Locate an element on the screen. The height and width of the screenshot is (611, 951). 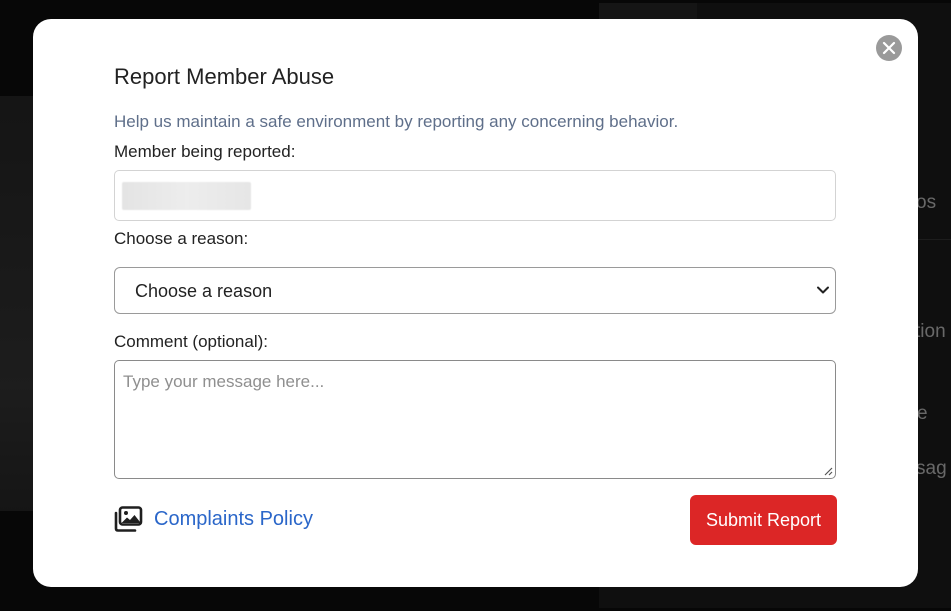
complaints-policy-text: Complaints Policy is located at coordinates (233, 518).